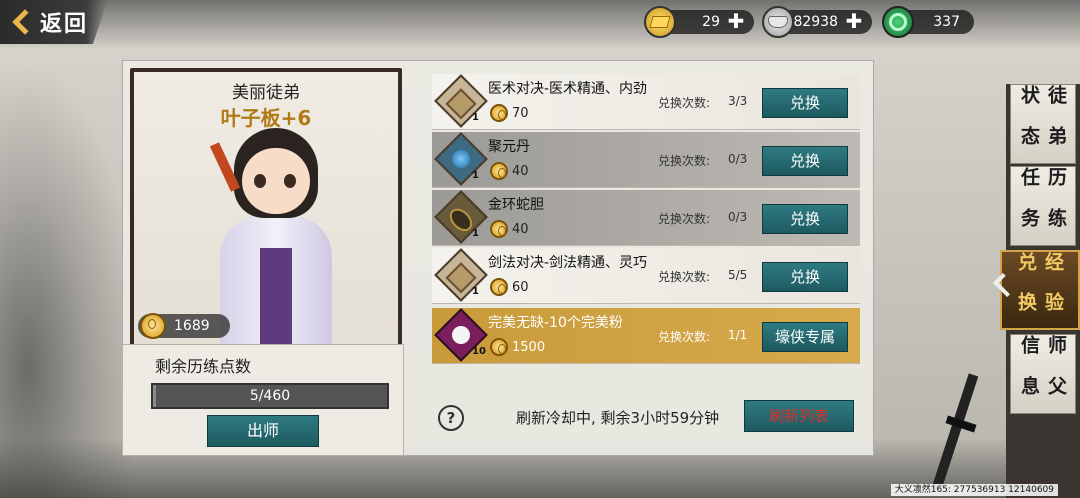 Image resolution: width=1080 pixels, height=498 pixels. I want to click on gold-currency: 29 ✚, so click(699, 22).